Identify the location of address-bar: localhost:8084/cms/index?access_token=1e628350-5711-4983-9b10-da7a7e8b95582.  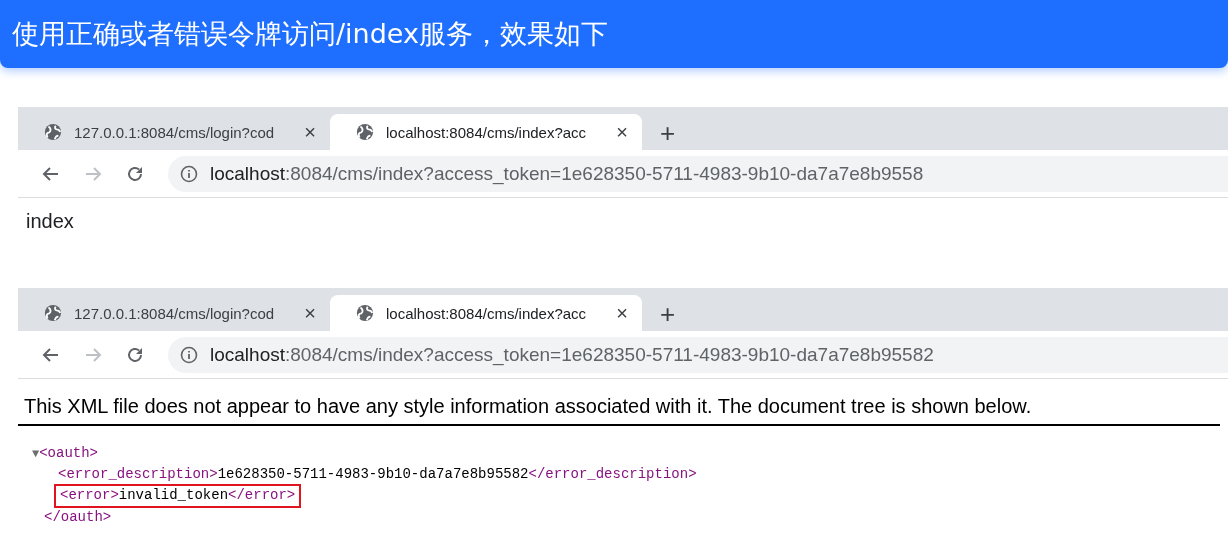
(698, 354).